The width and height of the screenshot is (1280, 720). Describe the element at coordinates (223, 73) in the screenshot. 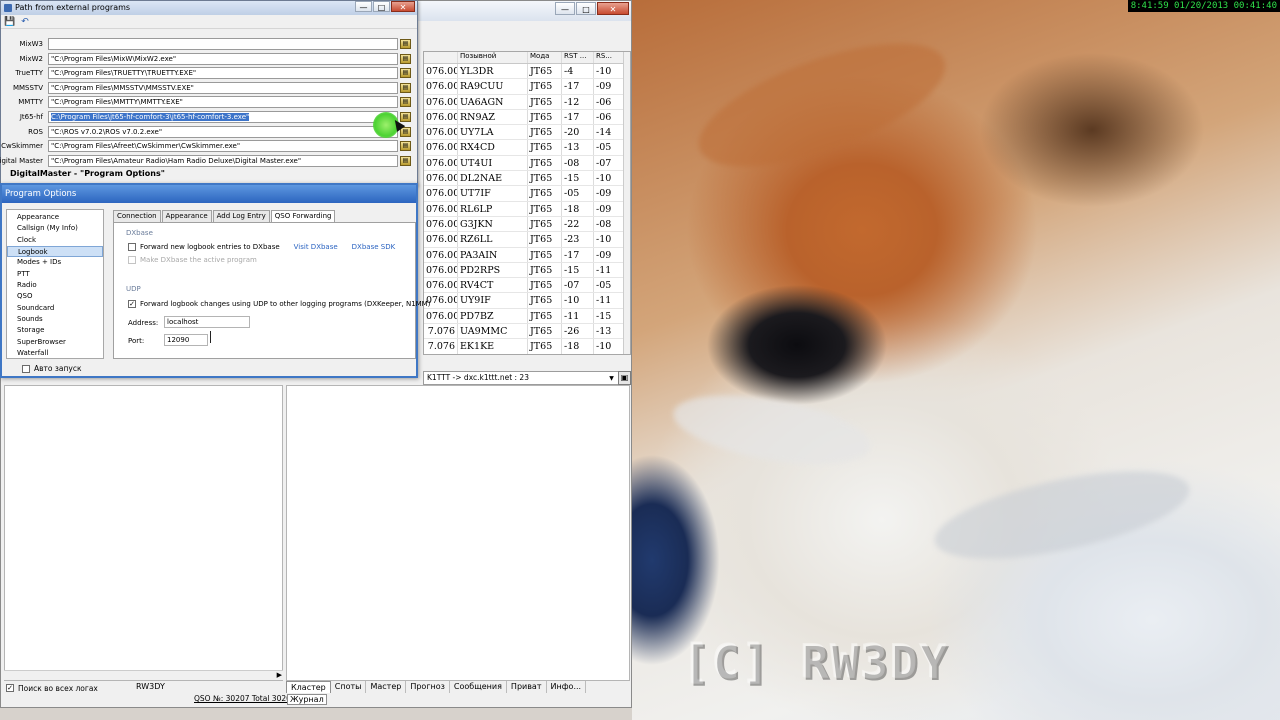

I see `path-input: "C:\Program Files\TRUETTY\TRUETTY.EXE"` at that location.